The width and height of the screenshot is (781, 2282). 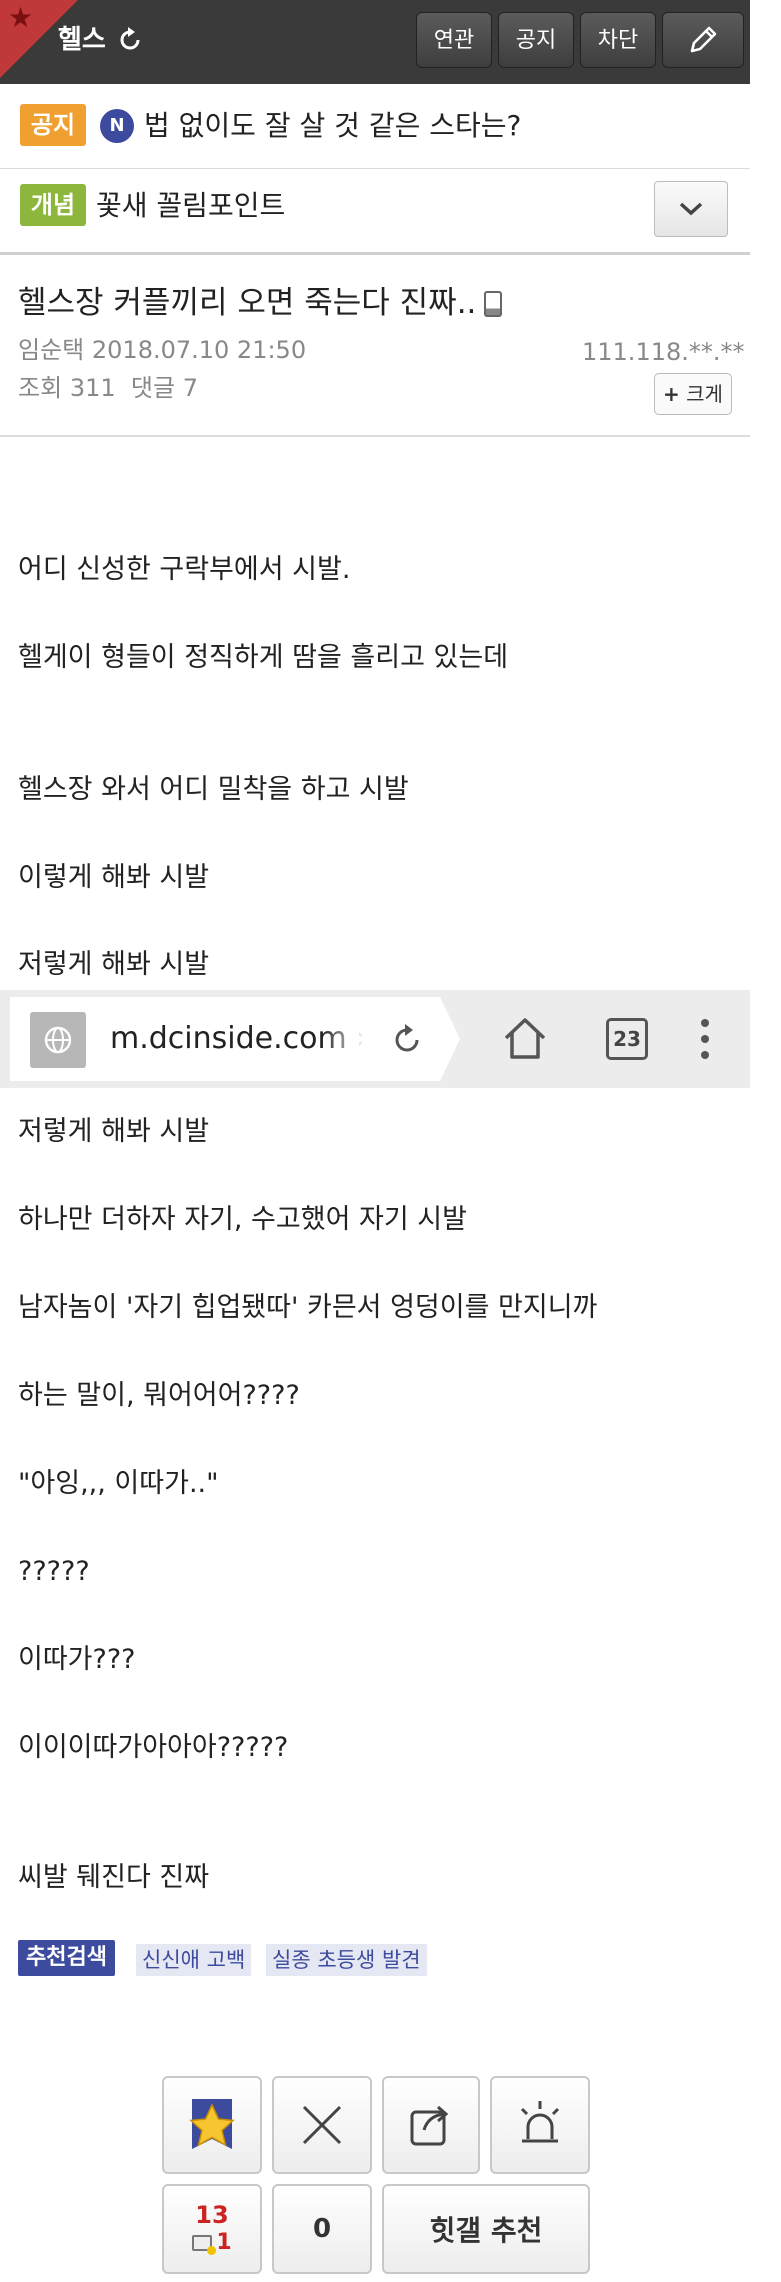 I want to click on body-line: 어디 신성한 구락부에서 시발., so click(x=184, y=569).